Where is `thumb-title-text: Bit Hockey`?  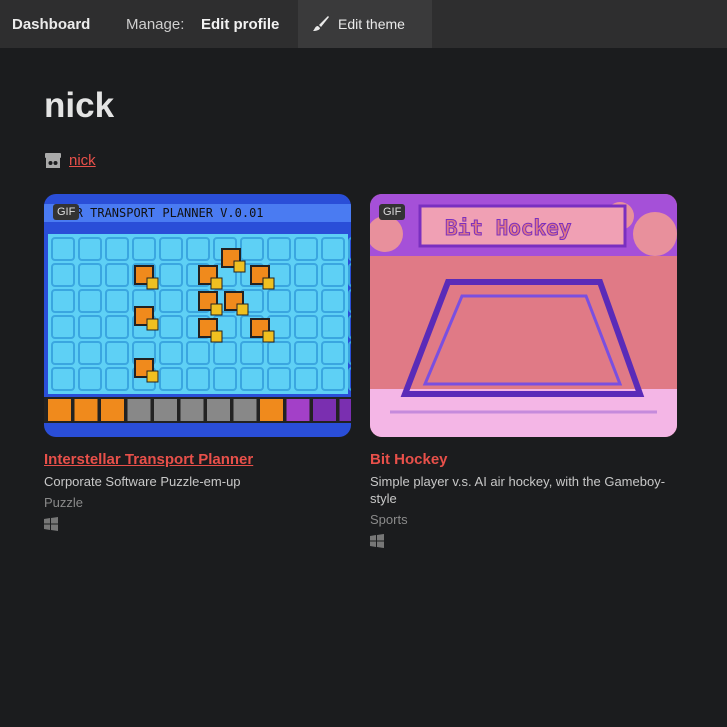
thumb-title-text: Bit Hockey is located at coordinates (508, 228).